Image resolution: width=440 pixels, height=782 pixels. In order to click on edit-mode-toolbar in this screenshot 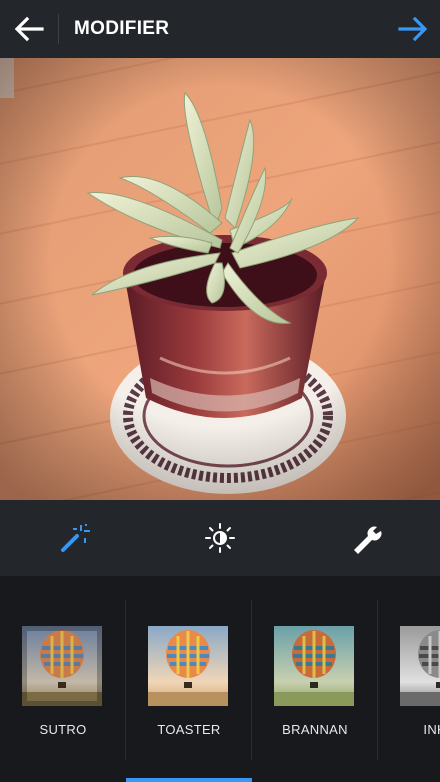, I will do `click(220, 538)`.